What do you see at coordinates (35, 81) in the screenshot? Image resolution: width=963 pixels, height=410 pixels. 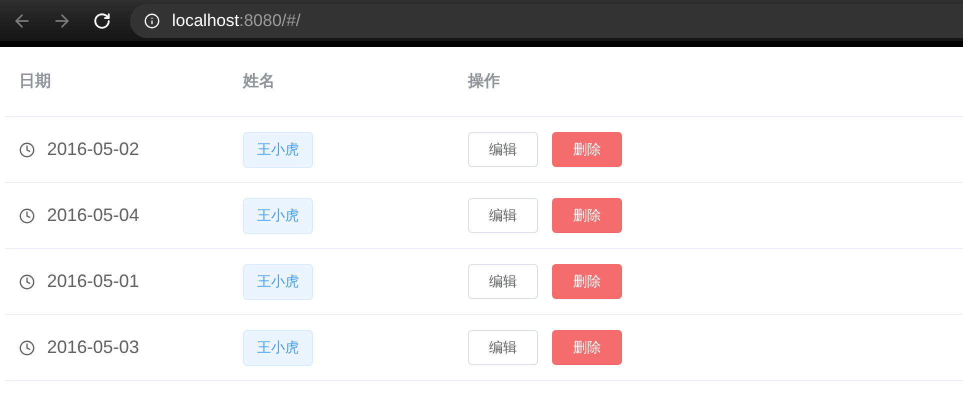 I see `column-header: 日期` at bounding box center [35, 81].